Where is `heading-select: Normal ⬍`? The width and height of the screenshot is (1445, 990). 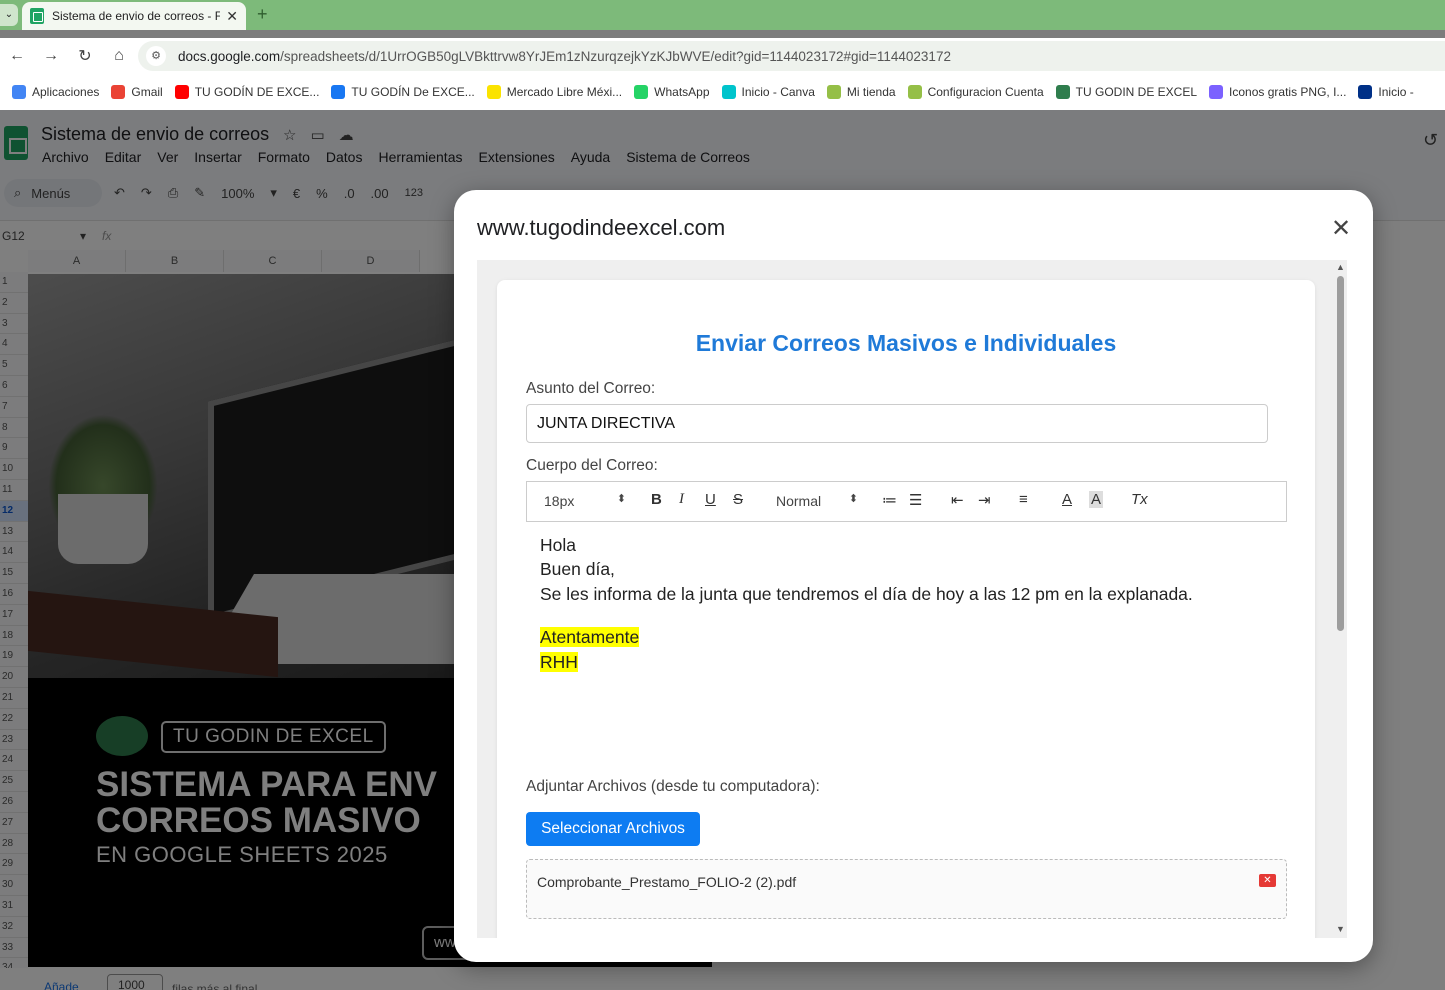
heading-select: Normal ⬍ is located at coordinates (817, 501).